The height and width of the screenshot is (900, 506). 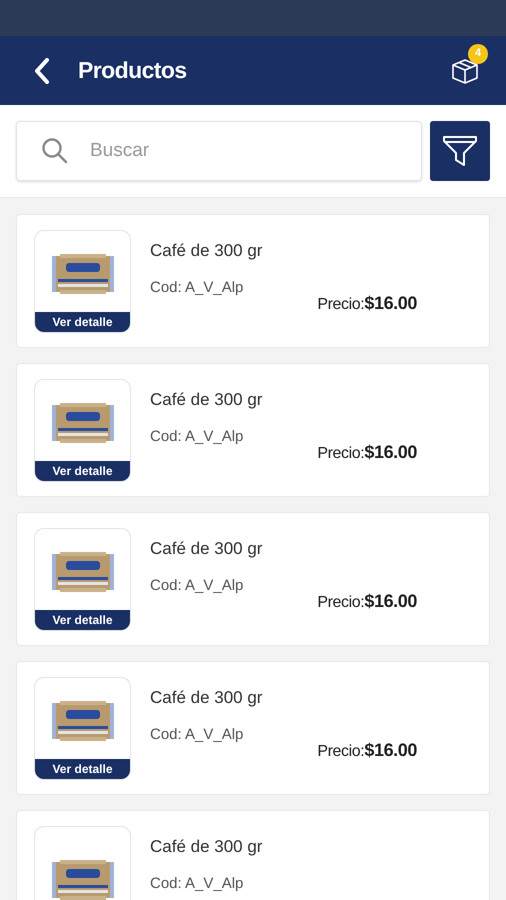 What do you see at coordinates (42, 71) in the screenshot?
I see `back-icon` at bounding box center [42, 71].